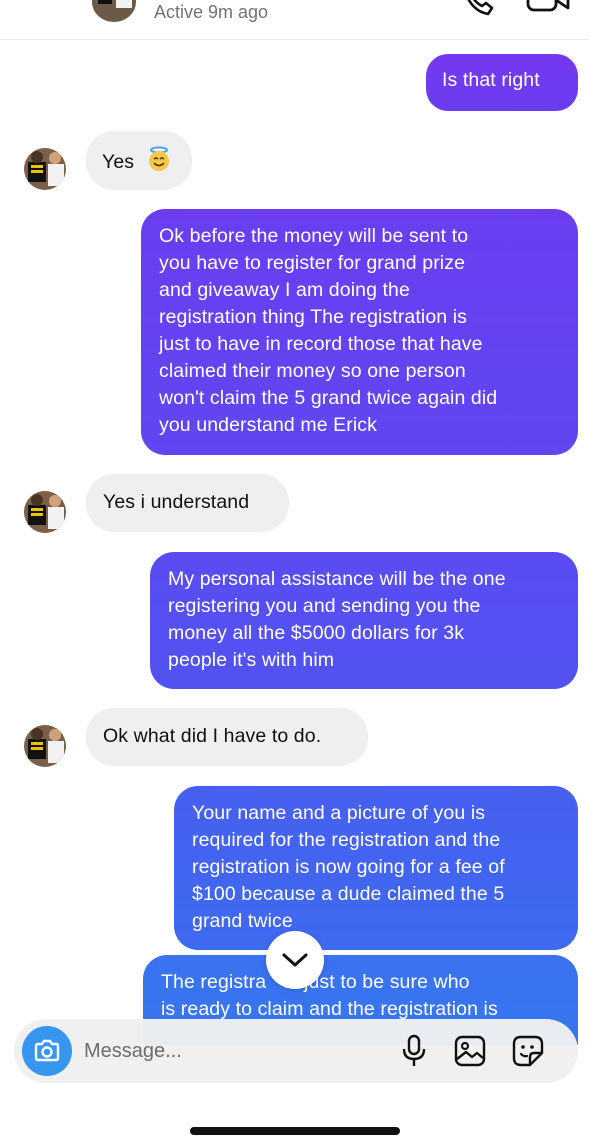 The image size is (590, 1147). Describe the element at coordinates (321, 344) in the screenshot. I see `message-line: just to have in record those that have` at that location.